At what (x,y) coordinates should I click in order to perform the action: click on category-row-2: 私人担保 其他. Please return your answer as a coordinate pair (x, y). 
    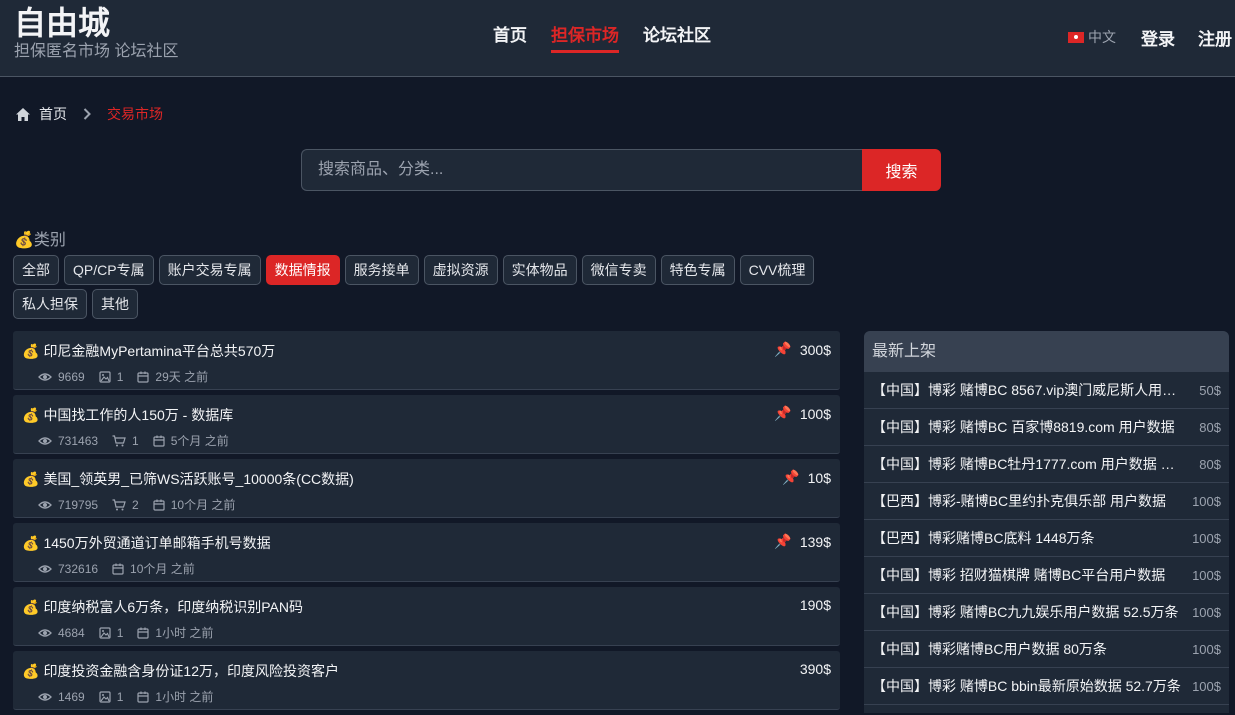
    Looking at the image, I should click on (75, 304).